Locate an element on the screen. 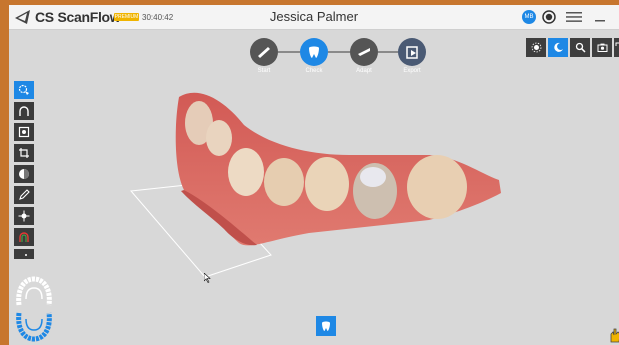 This screenshot has width=619, height=345. export-icon is located at coordinates (412, 52).